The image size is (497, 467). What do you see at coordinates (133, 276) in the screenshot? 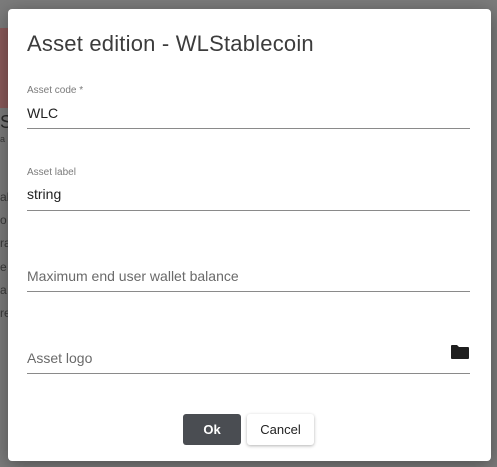
I see `max-wallet-balance-input: Maximum end user wallet balance` at bounding box center [133, 276].